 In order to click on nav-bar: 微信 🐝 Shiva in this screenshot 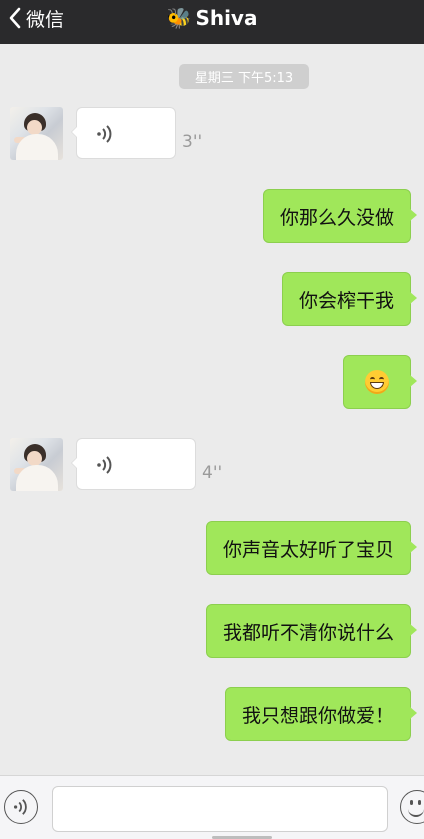, I will do `click(212, 22)`.